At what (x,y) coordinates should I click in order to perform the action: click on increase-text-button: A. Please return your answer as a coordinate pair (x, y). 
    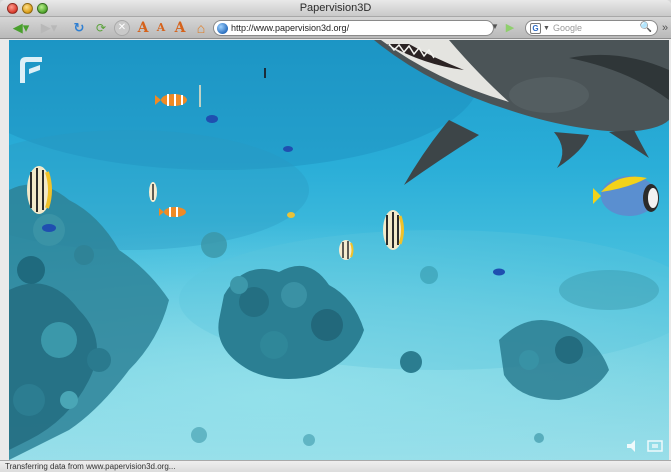
    Looking at the image, I should click on (143, 28).